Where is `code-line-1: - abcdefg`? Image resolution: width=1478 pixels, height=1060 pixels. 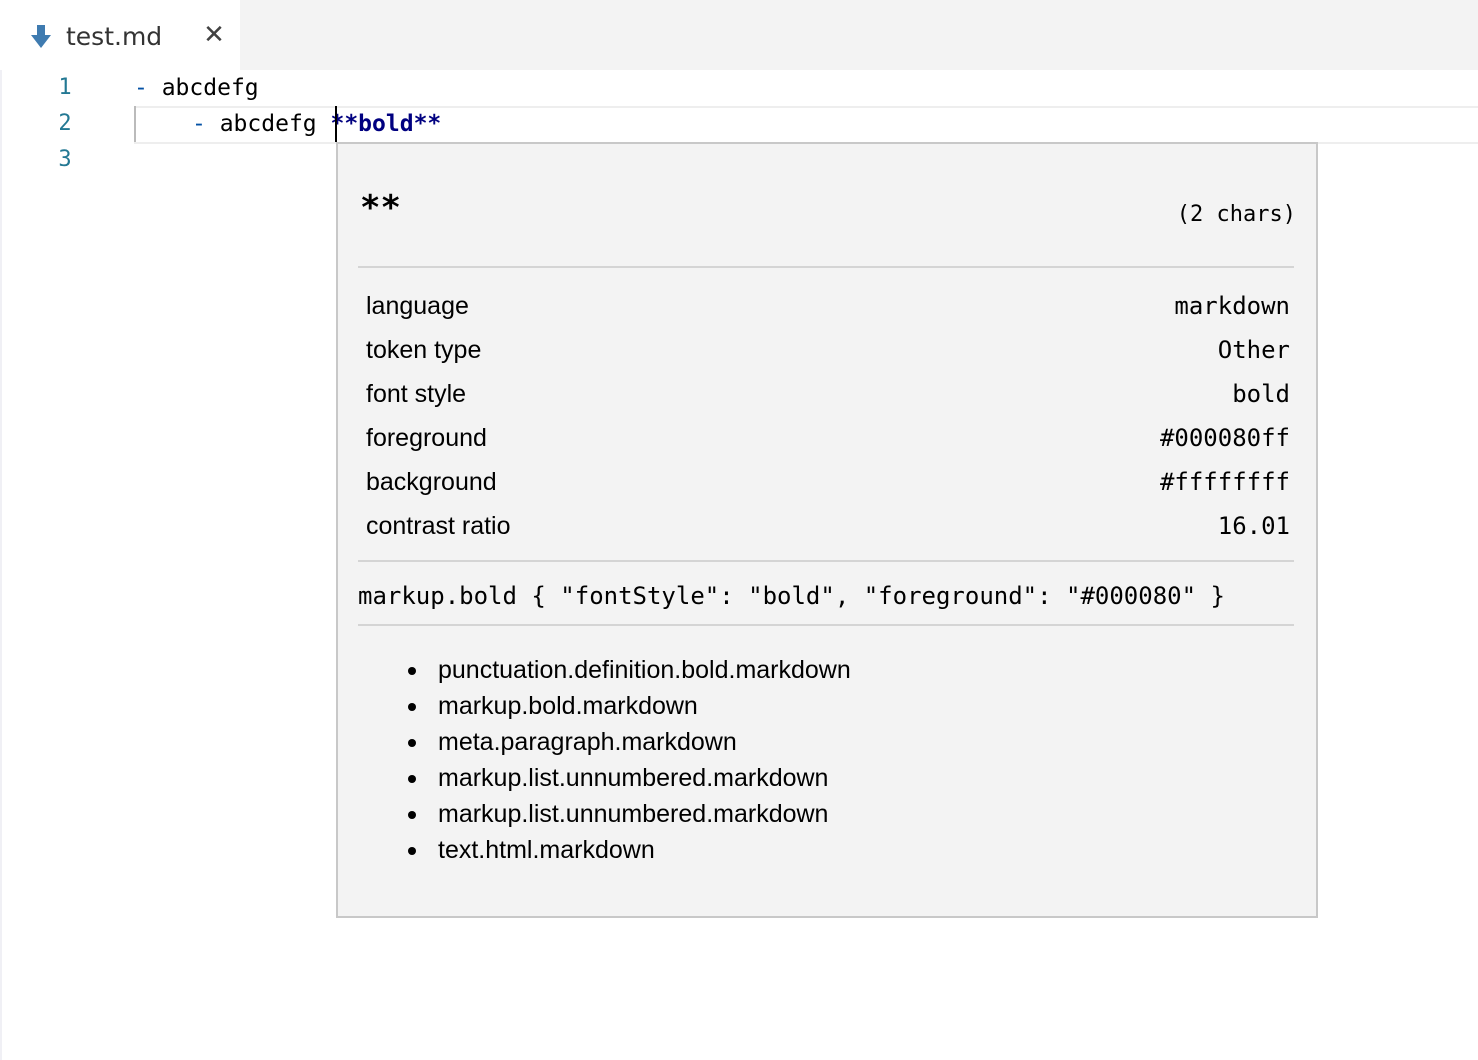 code-line-1: - abcdefg is located at coordinates (196, 88).